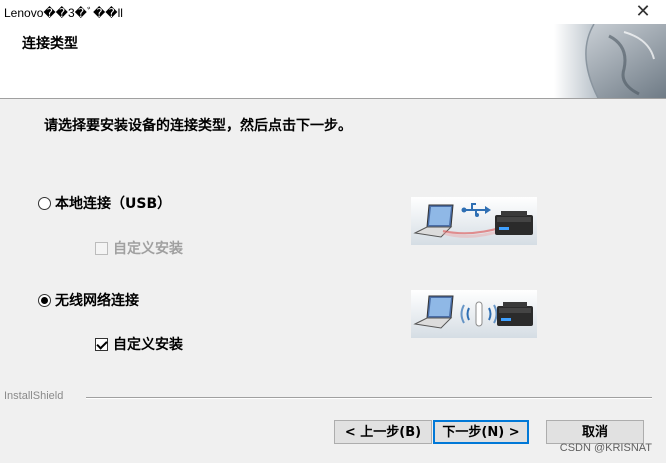 This screenshot has height=463, width=666. Describe the element at coordinates (369, 398) in the screenshot. I see `footer-divider` at that location.